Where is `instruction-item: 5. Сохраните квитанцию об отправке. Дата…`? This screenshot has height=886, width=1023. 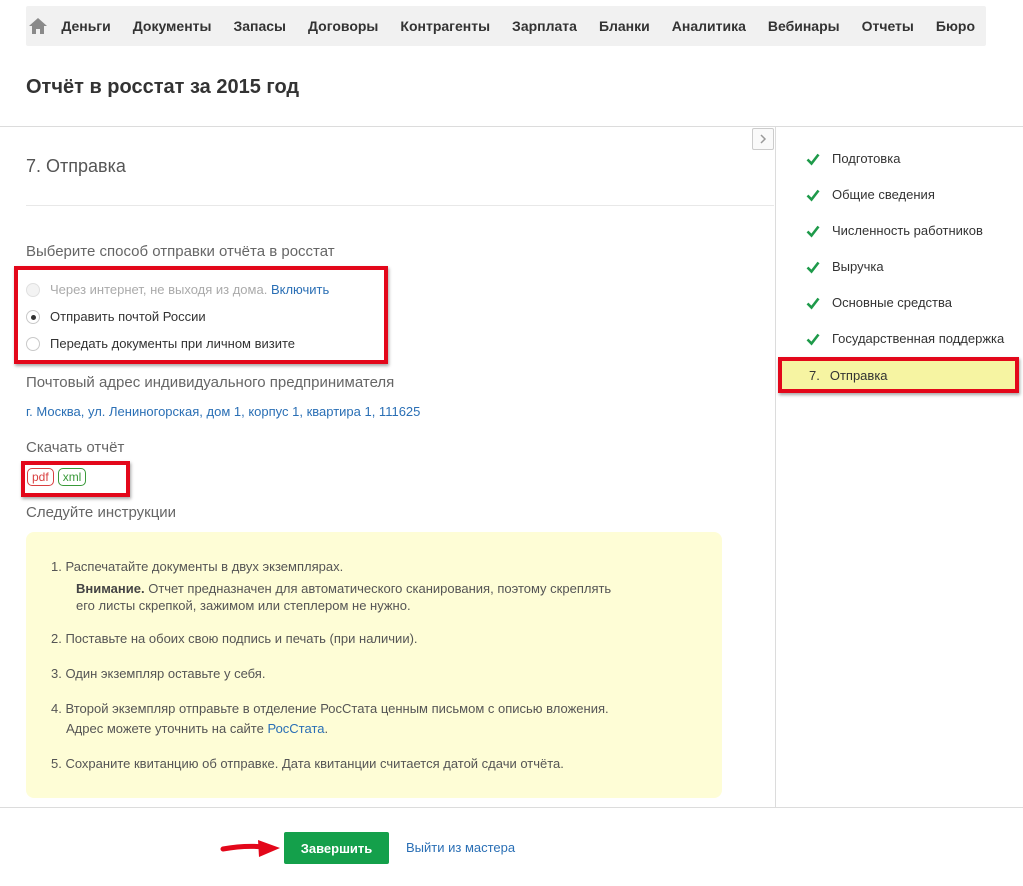 instruction-item: 5. Сохраните квитанцию об отправке. Дата… is located at coordinates (307, 763).